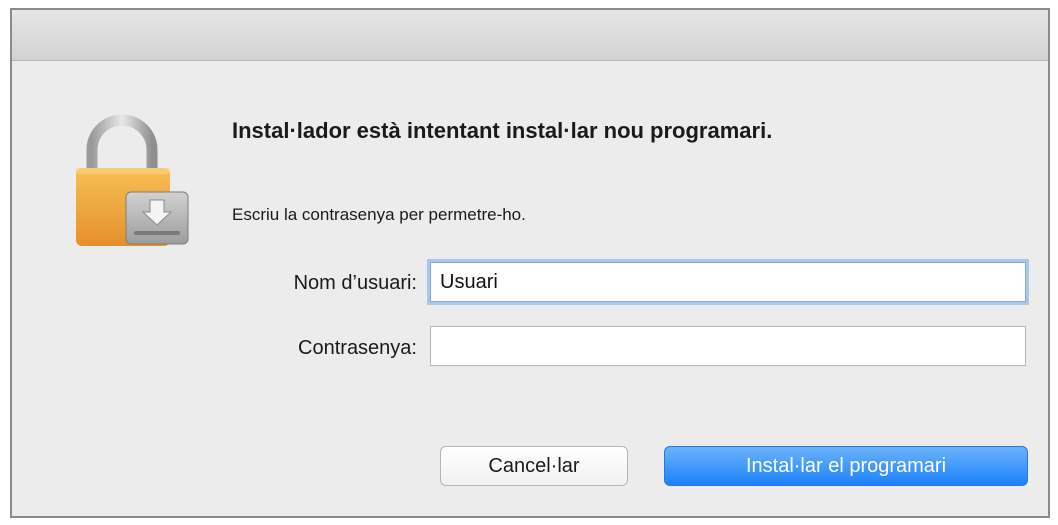 Image resolution: width=1058 pixels, height=525 pixels. Describe the element at coordinates (846, 466) in the screenshot. I see `install-software-button: Instal·lar el programari` at that location.